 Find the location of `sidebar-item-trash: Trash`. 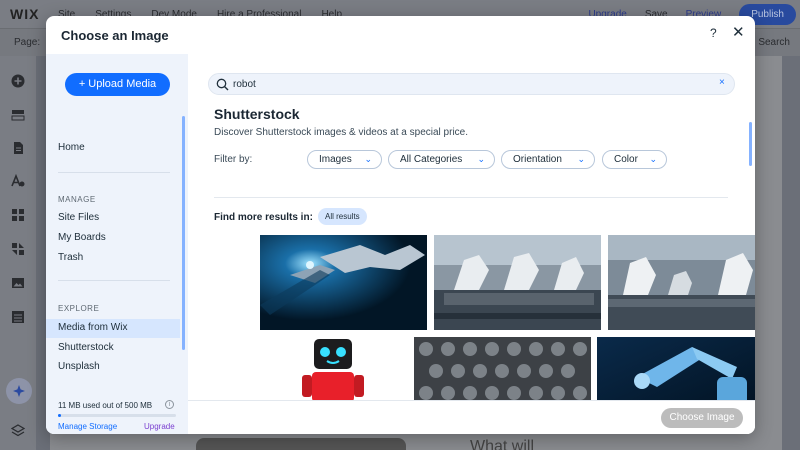

sidebar-item-trash: Trash is located at coordinates (70, 257).